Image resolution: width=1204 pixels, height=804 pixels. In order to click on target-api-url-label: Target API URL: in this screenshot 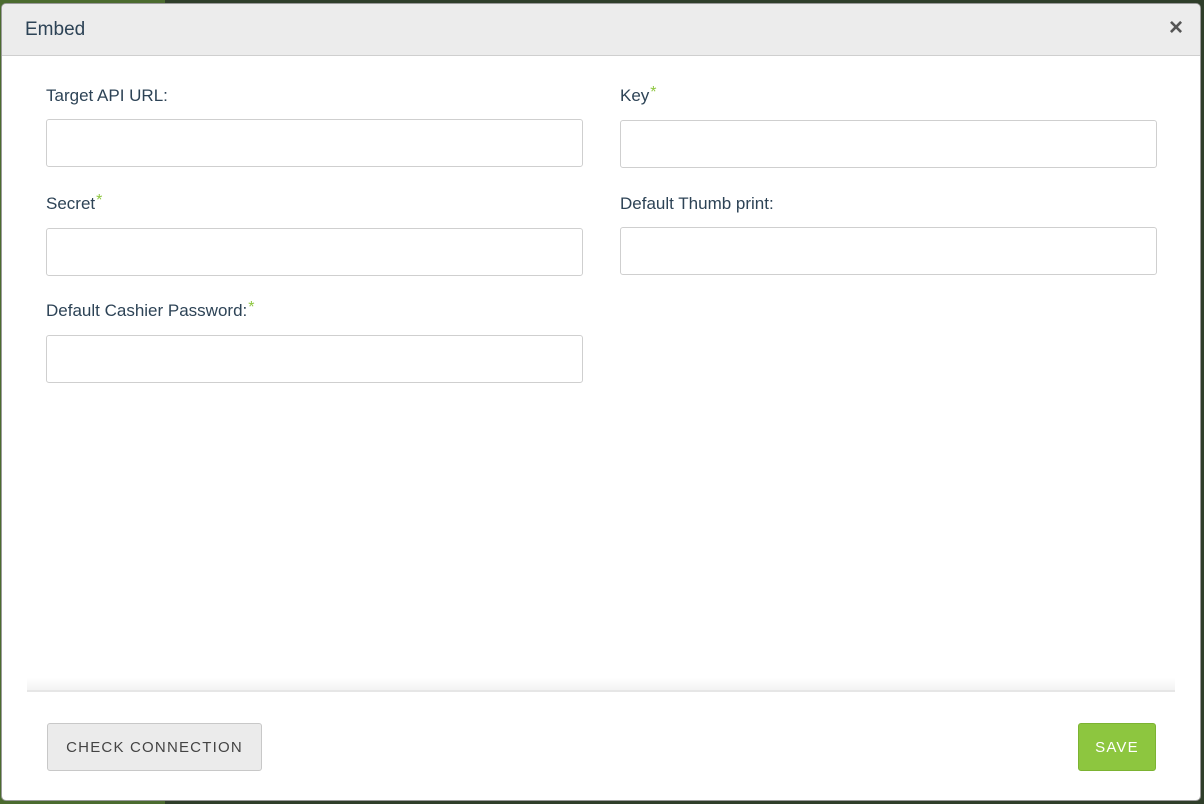, I will do `click(107, 96)`.